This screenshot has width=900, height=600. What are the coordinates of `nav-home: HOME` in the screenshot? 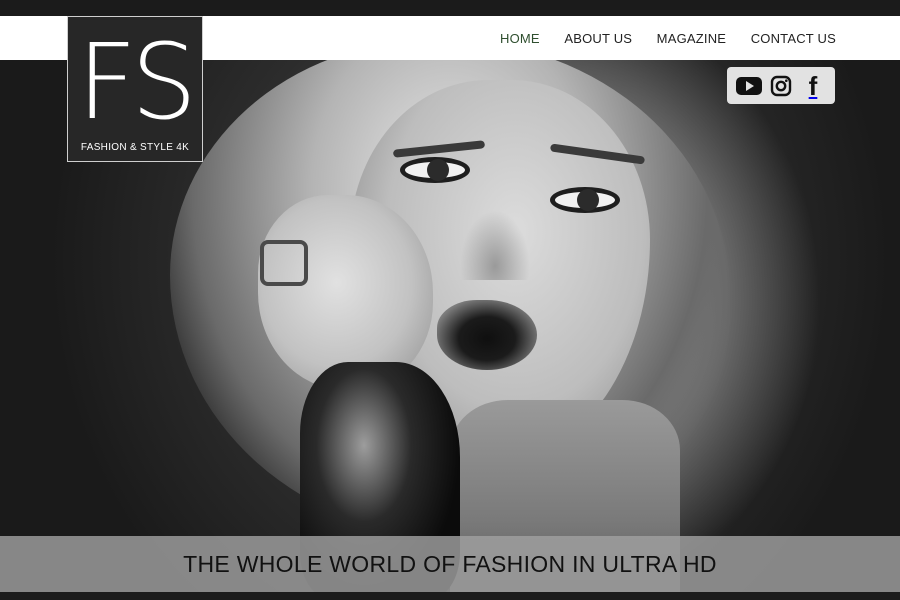 It's located at (520, 38).